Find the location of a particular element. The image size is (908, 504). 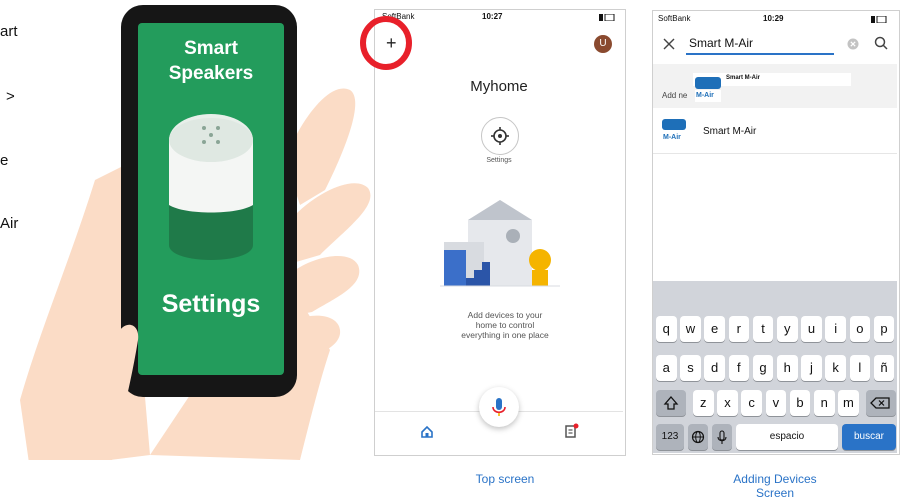

hero-title-line-1: Smart is located at coordinates (211, 48).